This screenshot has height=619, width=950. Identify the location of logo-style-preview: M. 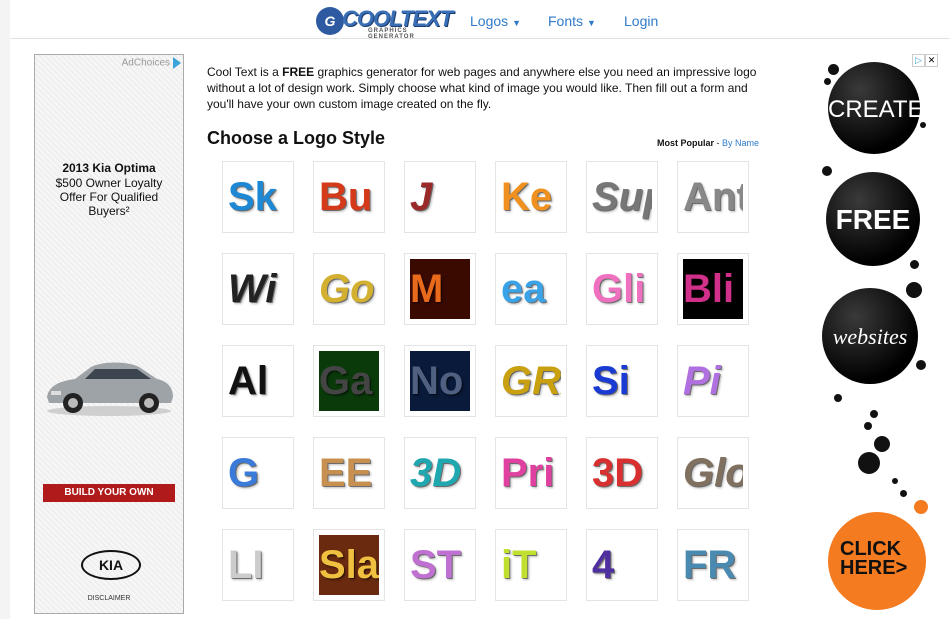
(440, 289).